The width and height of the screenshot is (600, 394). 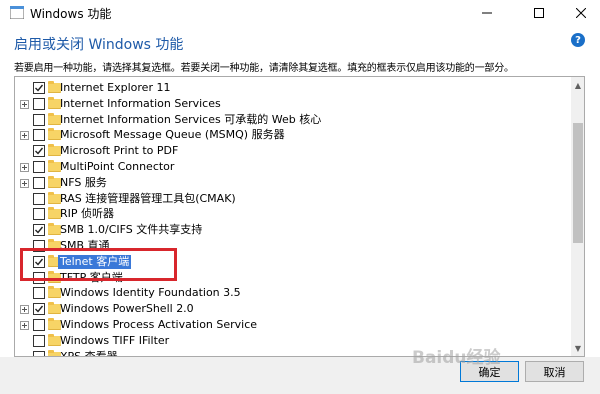 I want to click on feature-label: XPS 查看器, so click(x=89, y=353).